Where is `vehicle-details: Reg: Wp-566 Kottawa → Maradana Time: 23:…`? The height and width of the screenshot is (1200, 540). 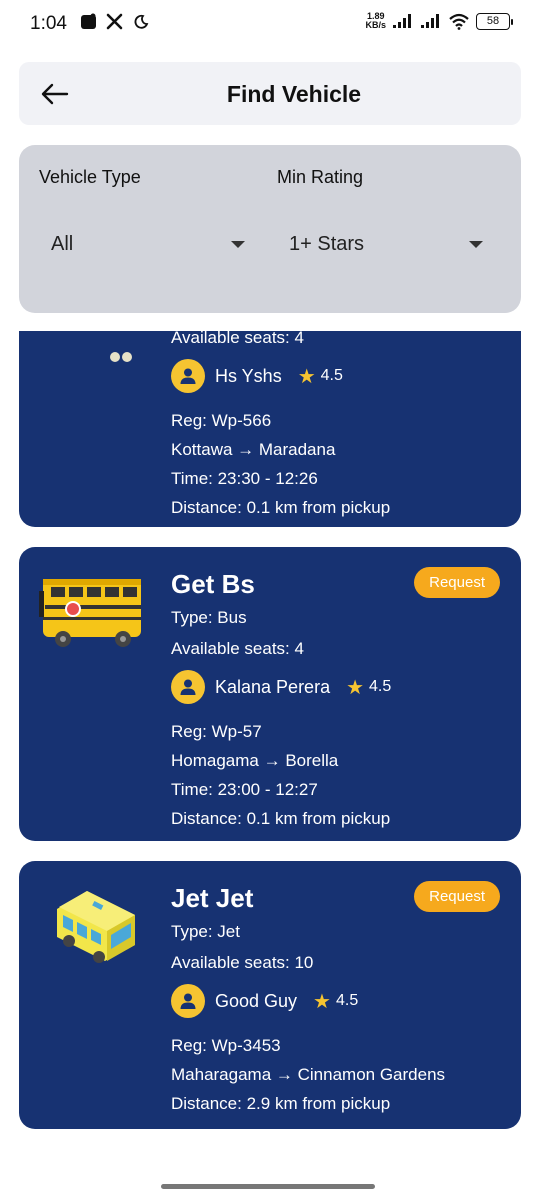 vehicle-details: Reg: Wp-566 Kottawa → Maradana Time: 23:… is located at coordinates (280, 464).